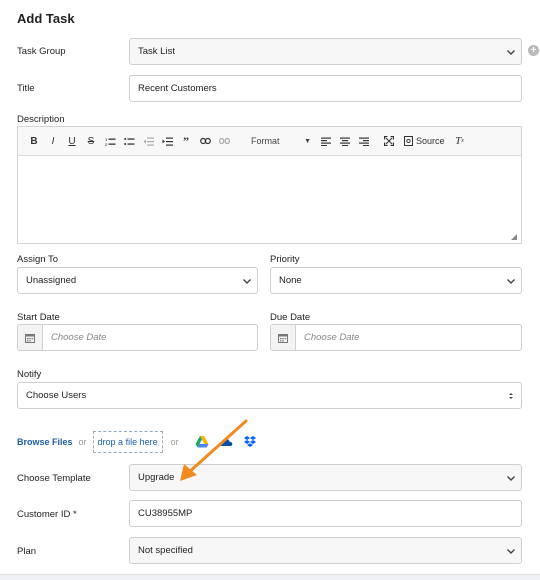 The image size is (540, 580). Describe the element at coordinates (46, 18) in the screenshot. I see `dialog-title: Add Task` at that location.